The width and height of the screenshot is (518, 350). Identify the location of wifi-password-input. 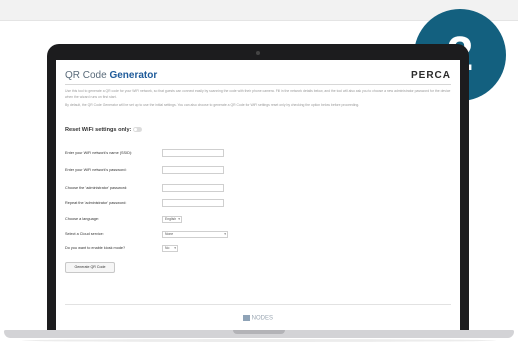
(193, 170).